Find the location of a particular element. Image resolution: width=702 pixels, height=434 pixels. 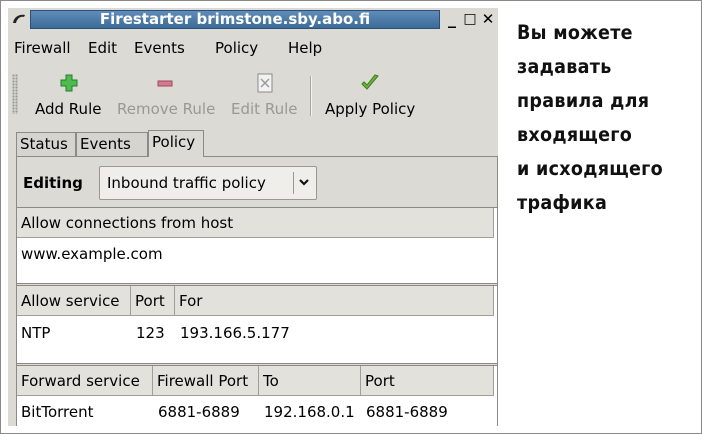

caption-line: задавать is located at coordinates (564, 66).